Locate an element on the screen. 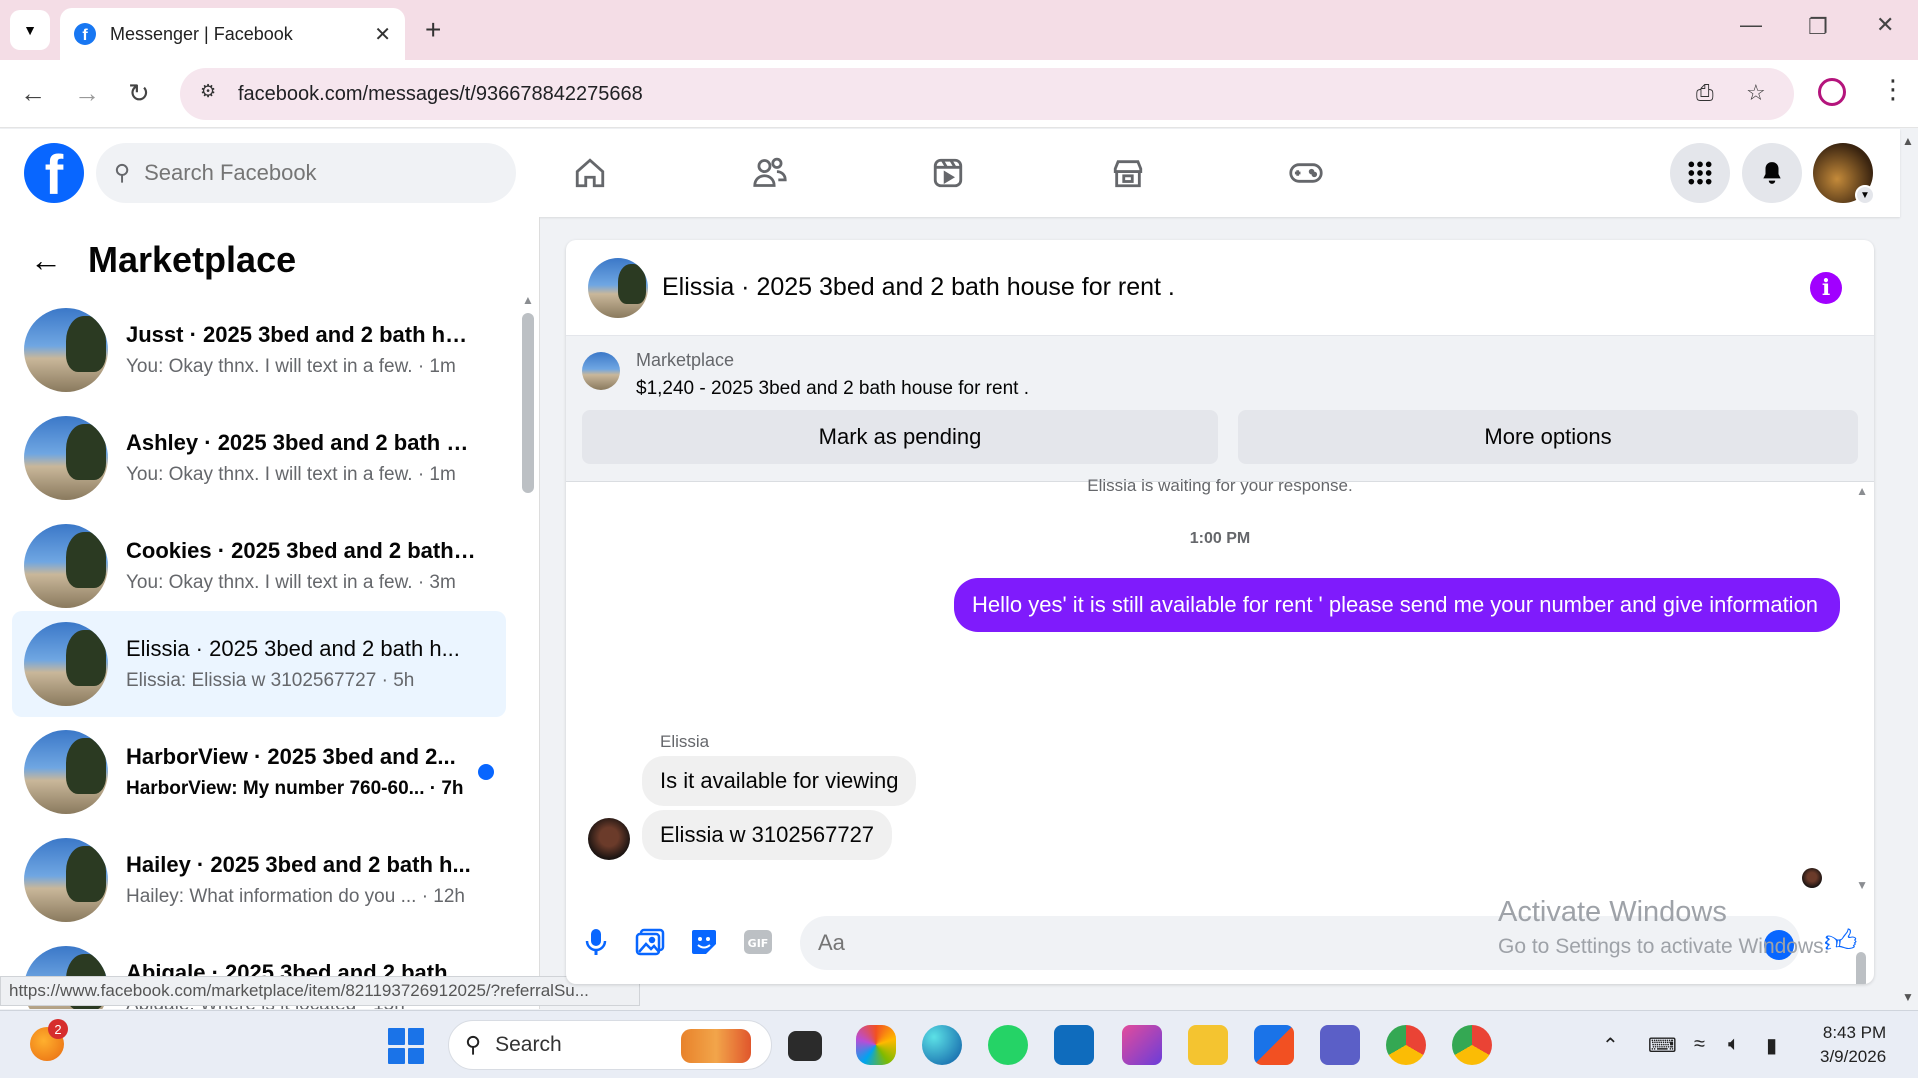 This screenshot has height=1078, width=1918. back-icon: ← is located at coordinates (33, 93).